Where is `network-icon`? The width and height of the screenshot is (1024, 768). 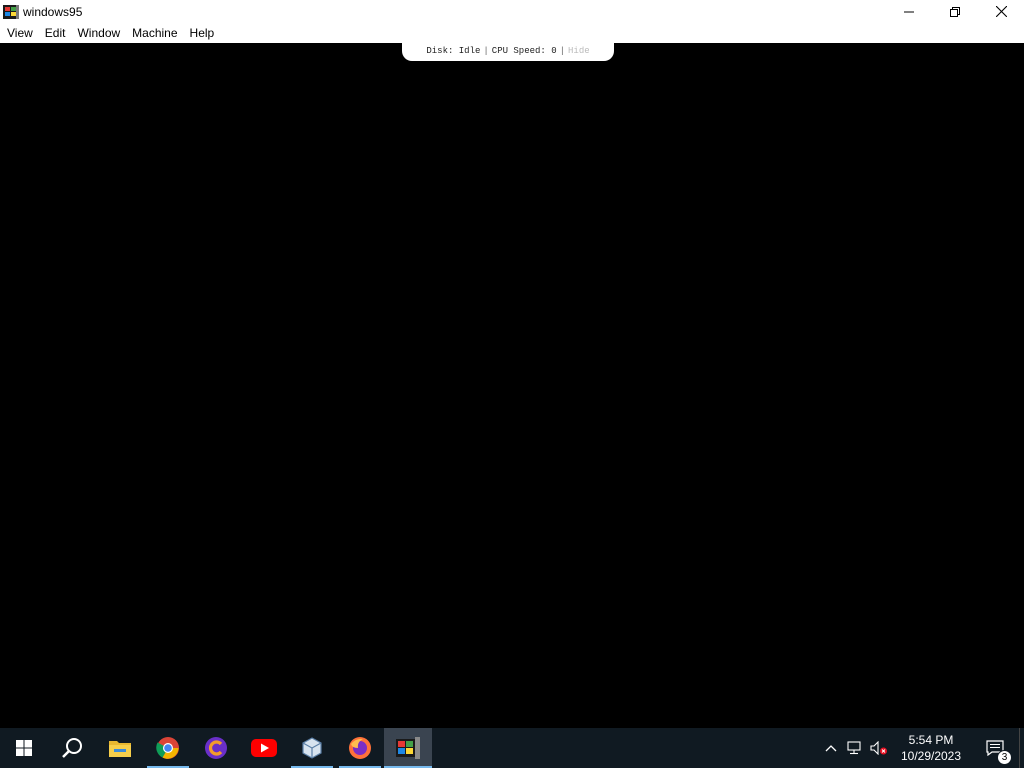
network-icon is located at coordinates (854, 748).